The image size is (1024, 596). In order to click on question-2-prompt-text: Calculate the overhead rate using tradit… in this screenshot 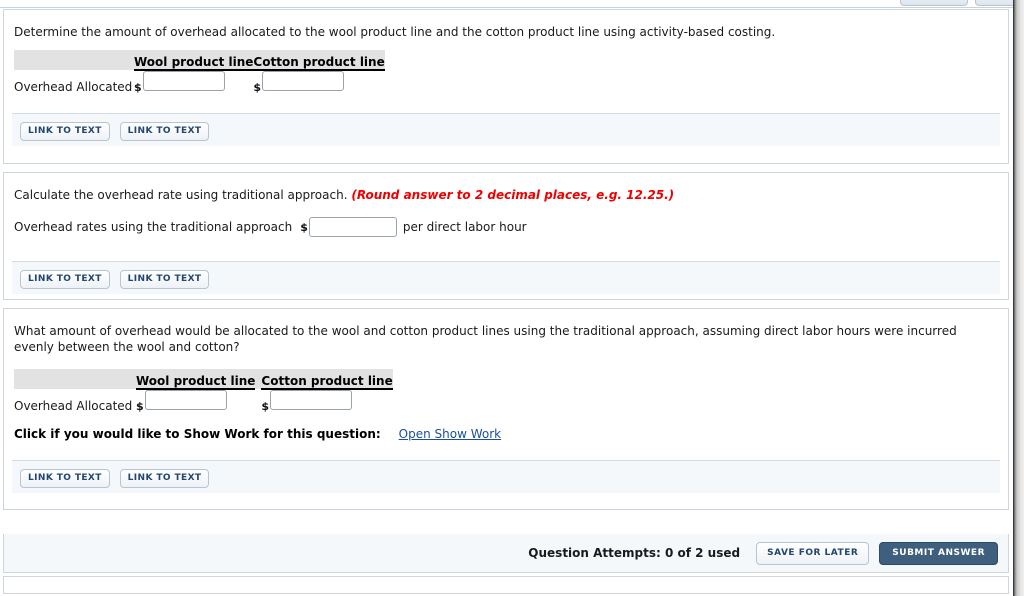, I will do `click(181, 195)`.